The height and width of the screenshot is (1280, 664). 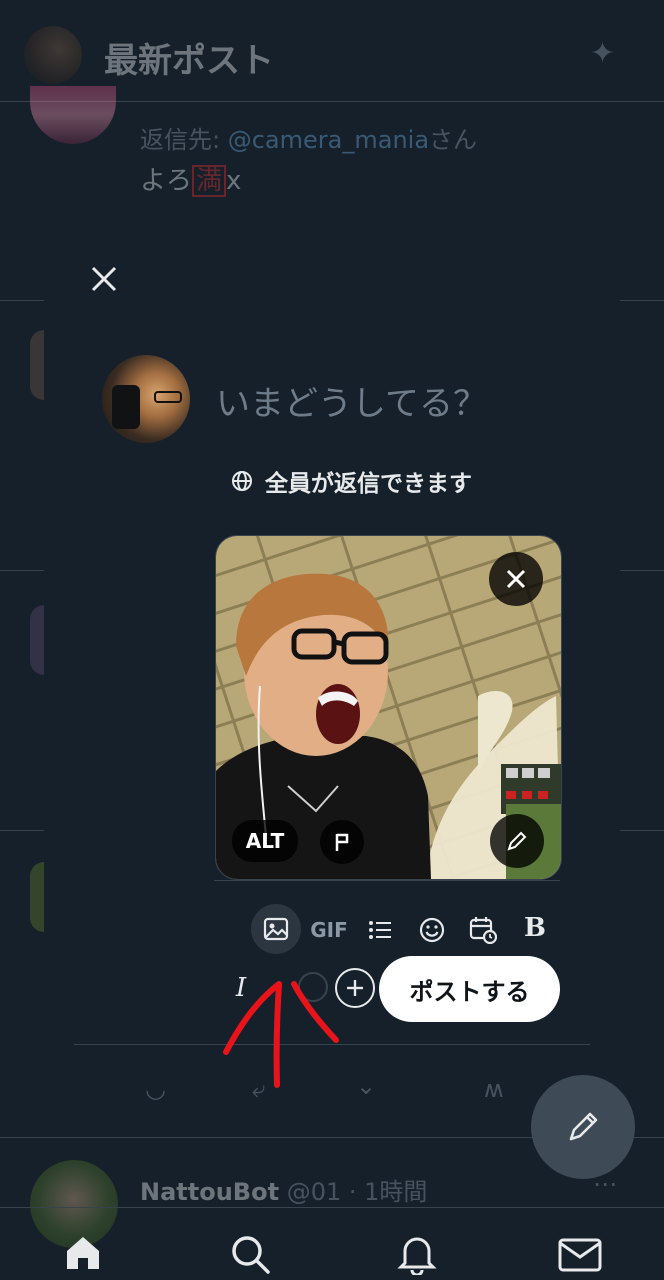 What do you see at coordinates (366, 1086) in the screenshot?
I see `like-icon: ⌄` at bounding box center [366, 1086].